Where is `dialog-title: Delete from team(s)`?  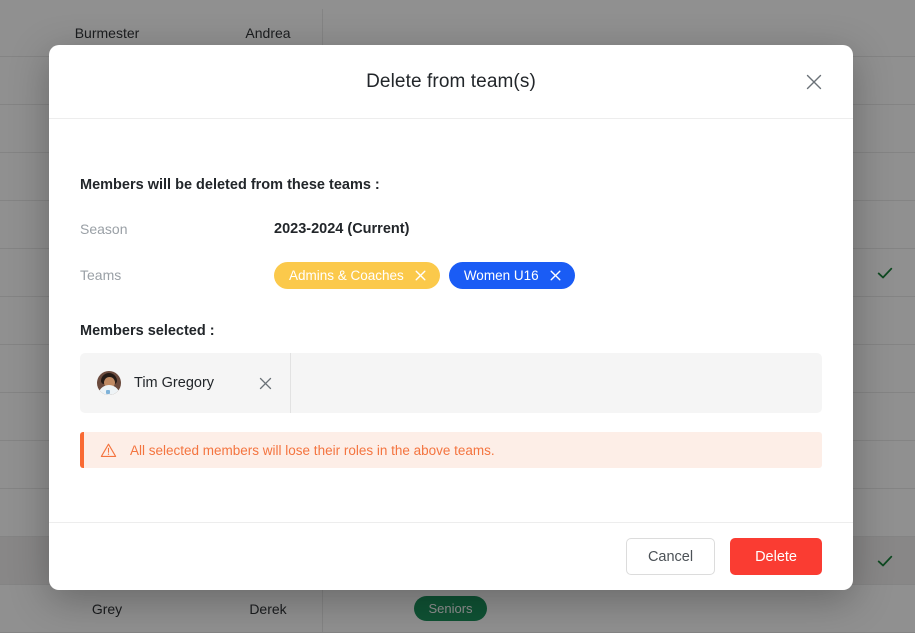 dialog-title: Delete from team(s) is located at coordinates (451, 81).